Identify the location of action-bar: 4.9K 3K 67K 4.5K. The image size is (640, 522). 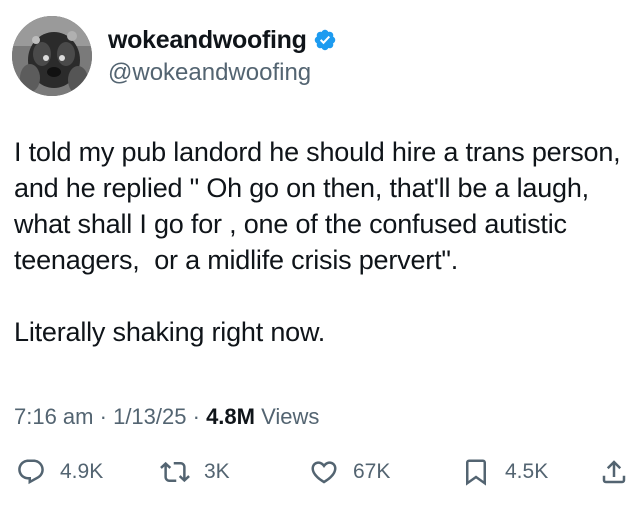
(320, 472).